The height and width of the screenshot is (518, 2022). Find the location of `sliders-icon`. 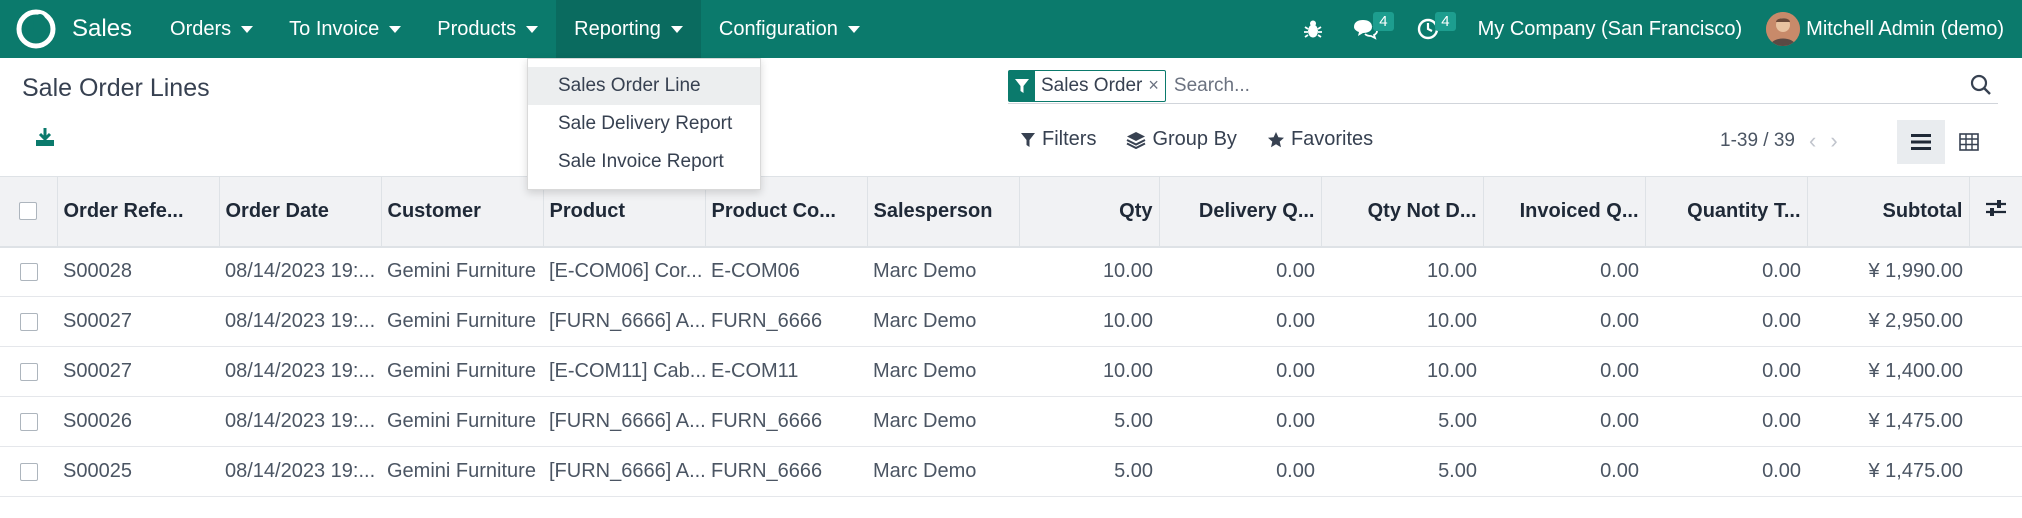

sliders-icon is located at coordinates (1995, 208).